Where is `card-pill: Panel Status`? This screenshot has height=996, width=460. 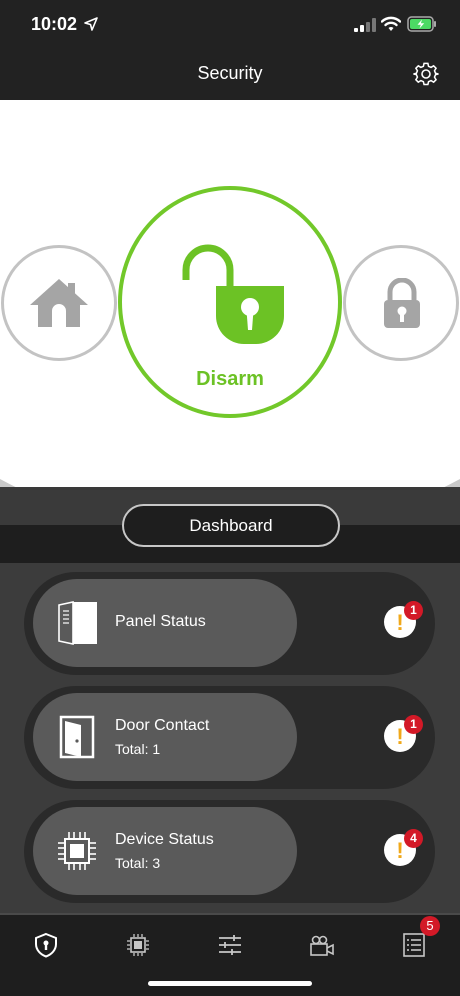 card-pill: Panel Status is located at coordinates (165, 623).